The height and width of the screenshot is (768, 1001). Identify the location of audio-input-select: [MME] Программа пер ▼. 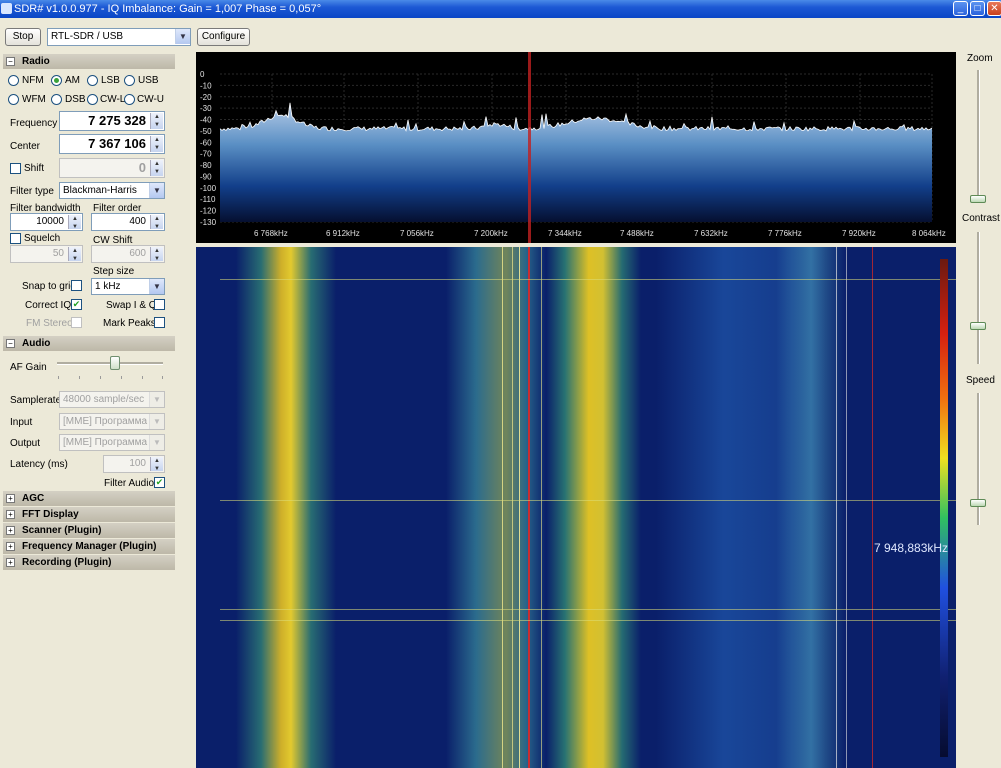
(112, 421).